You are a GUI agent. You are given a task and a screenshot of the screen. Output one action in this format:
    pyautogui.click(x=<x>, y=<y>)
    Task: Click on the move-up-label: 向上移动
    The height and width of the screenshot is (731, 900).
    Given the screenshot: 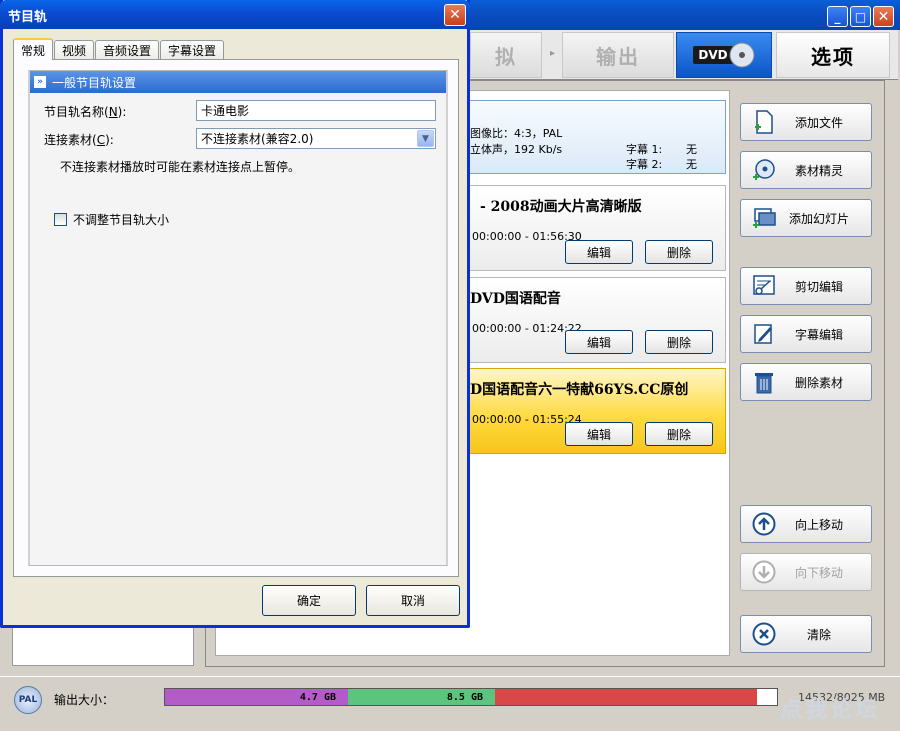 What is the action you would take?
    pyautogui.click(x=818, y=524)
    